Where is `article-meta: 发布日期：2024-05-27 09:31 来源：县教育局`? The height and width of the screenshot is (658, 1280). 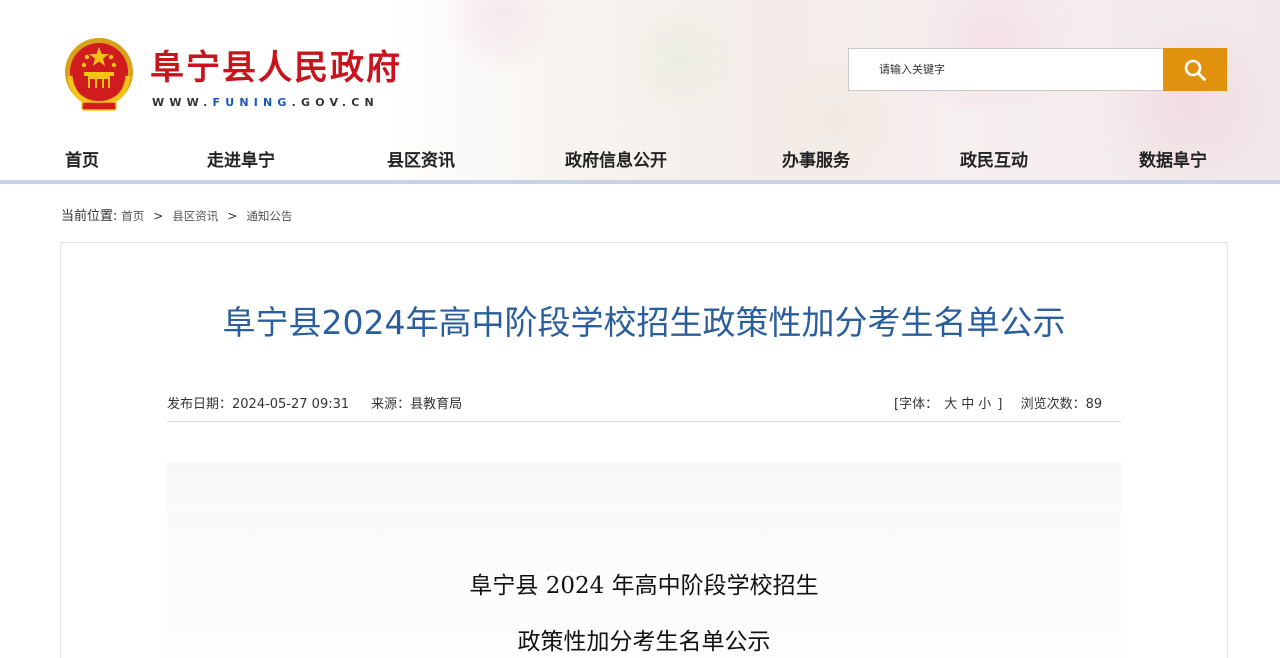 article-meta: 发布日期：2024-05-27 09:31 来源：县教育局 is located at coordinates (314, 402).